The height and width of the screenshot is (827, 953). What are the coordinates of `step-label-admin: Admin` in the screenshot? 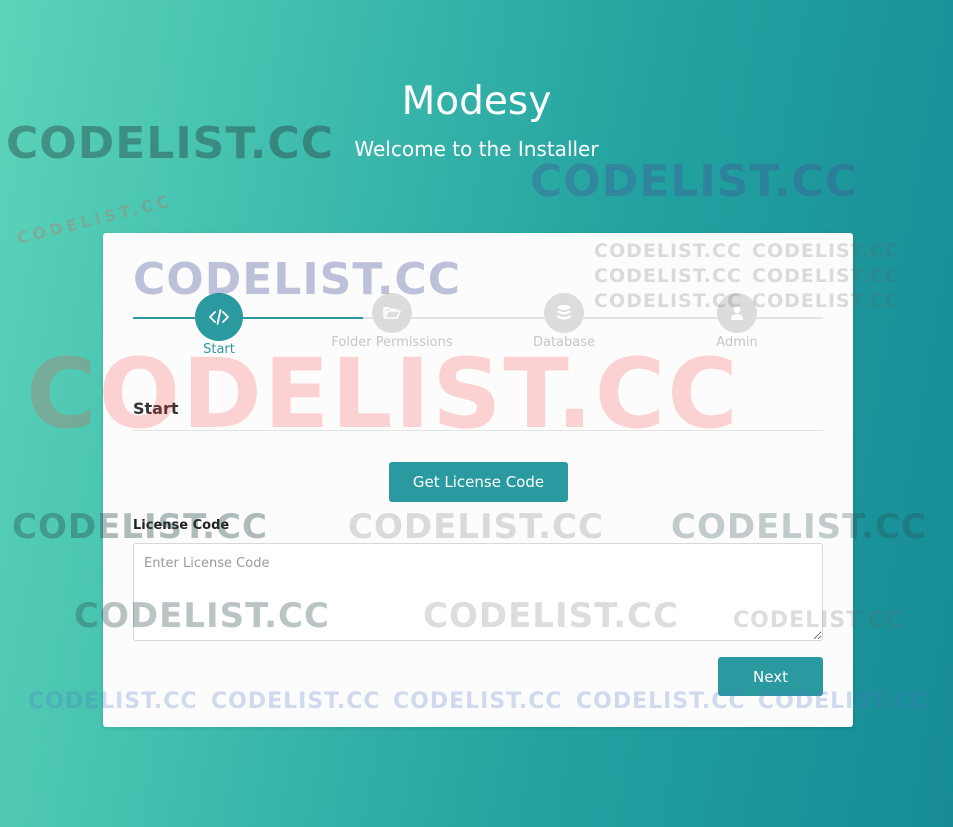 It's located at (737, 342).